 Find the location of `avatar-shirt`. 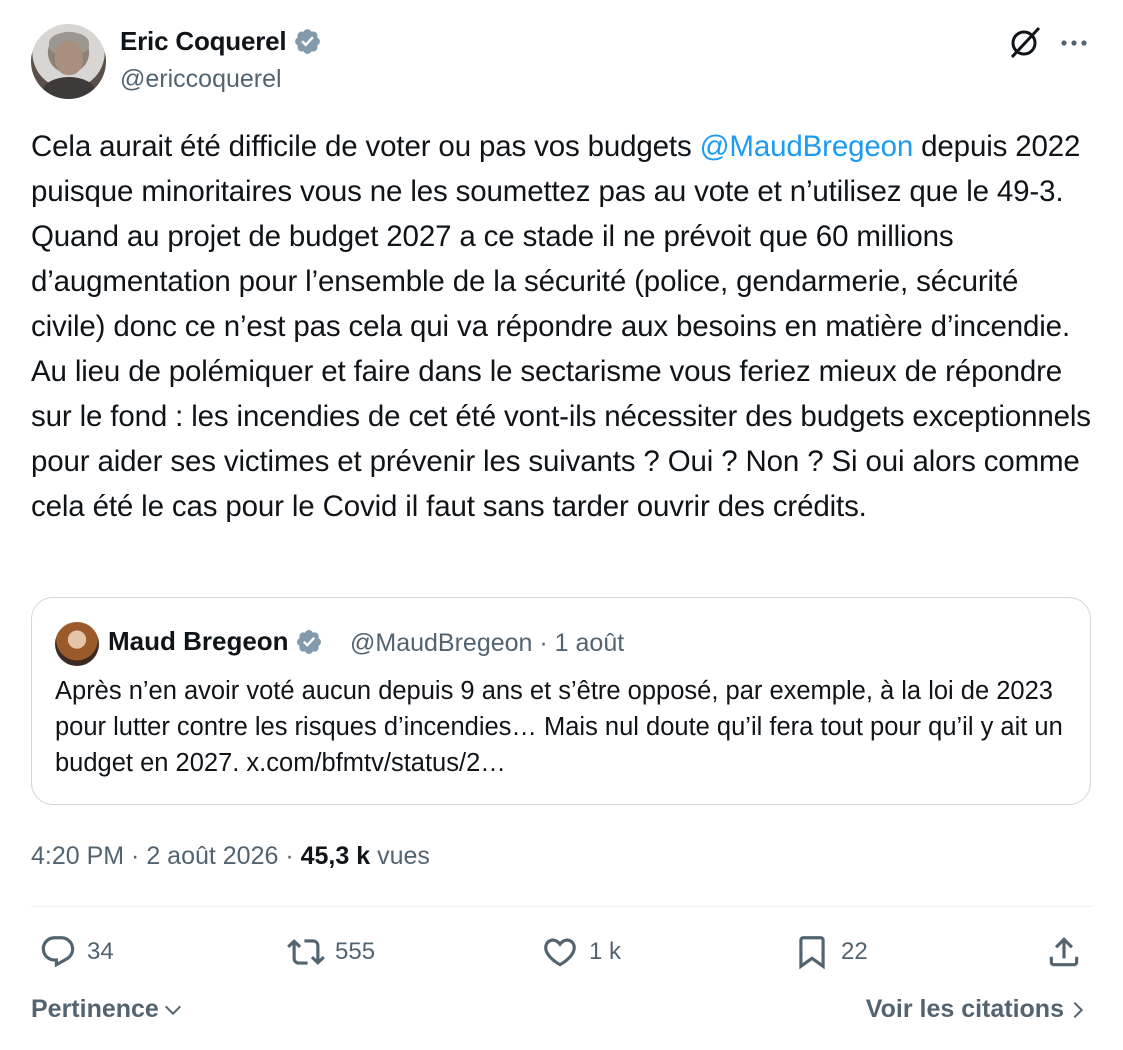

avatar-shirt is located at coordinates (69, 88).